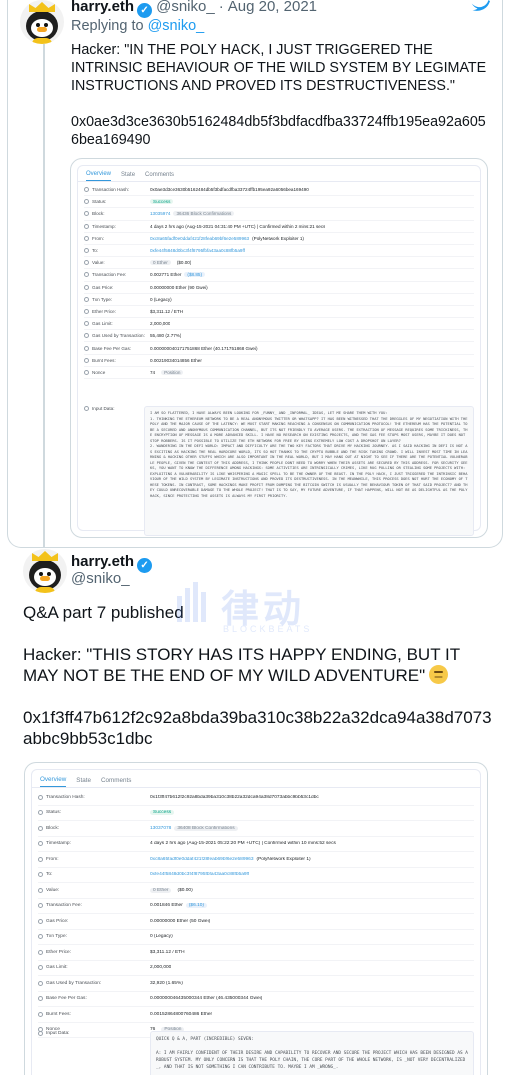 Image resolution: width=510 pixels, height=1075 pixels. I want to click on tx-row-value: 0.00152864800760486 Ether, so click(181, 1014).